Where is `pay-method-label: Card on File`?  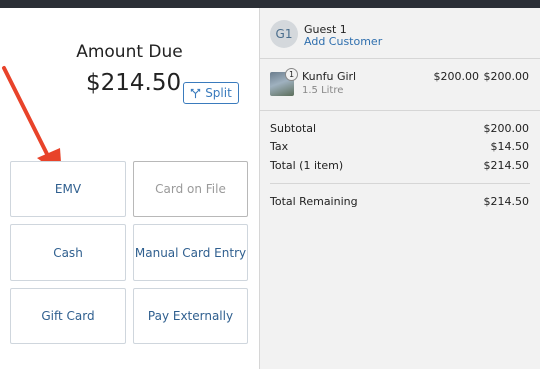
pay-method-label: Card on File is located at coordinates (190, 189).